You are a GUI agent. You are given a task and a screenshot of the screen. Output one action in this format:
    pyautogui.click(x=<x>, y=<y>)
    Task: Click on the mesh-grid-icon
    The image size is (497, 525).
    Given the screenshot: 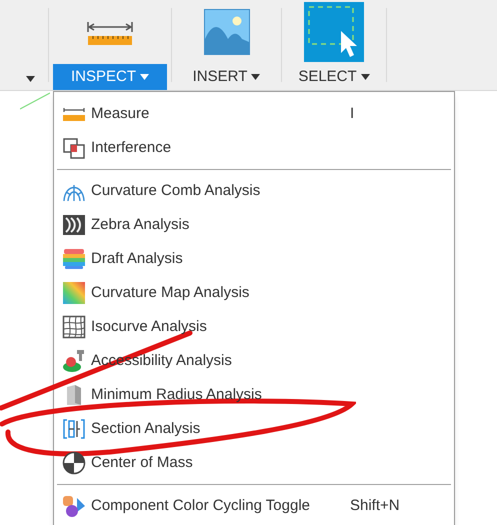 What is the action you would take?
    pyautogui.click(x=74, y=327)
    